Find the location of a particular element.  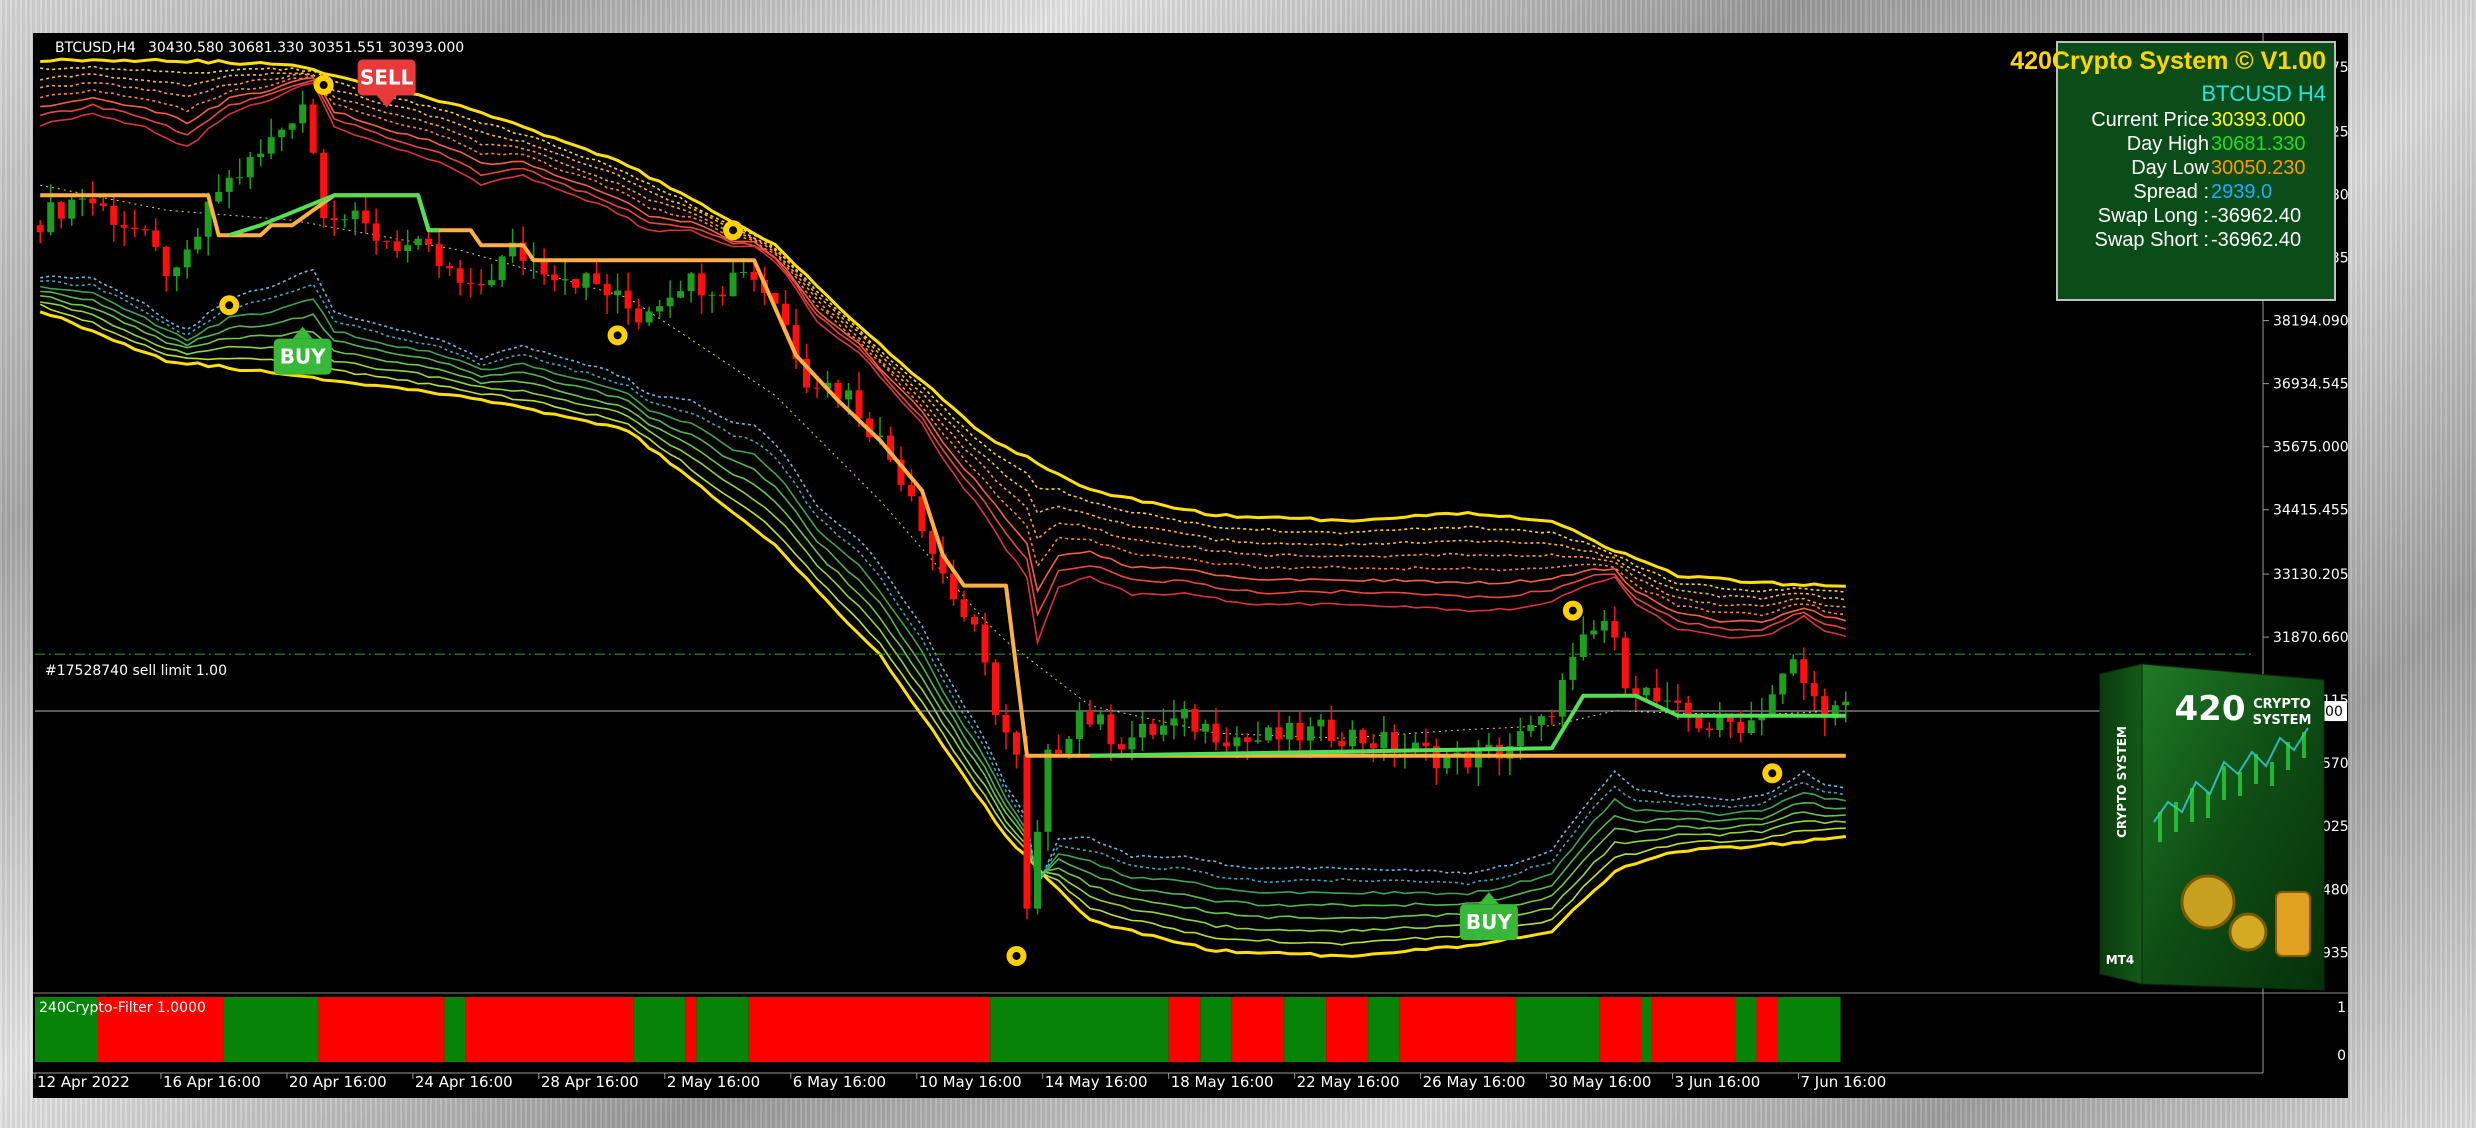

info-row-label: Swap Short : is located at coordinates (2151, 240).